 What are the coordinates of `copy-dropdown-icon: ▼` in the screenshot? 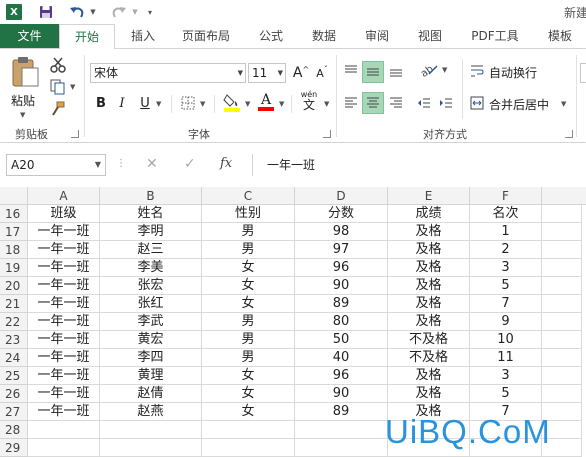 It's located at (72, 87).